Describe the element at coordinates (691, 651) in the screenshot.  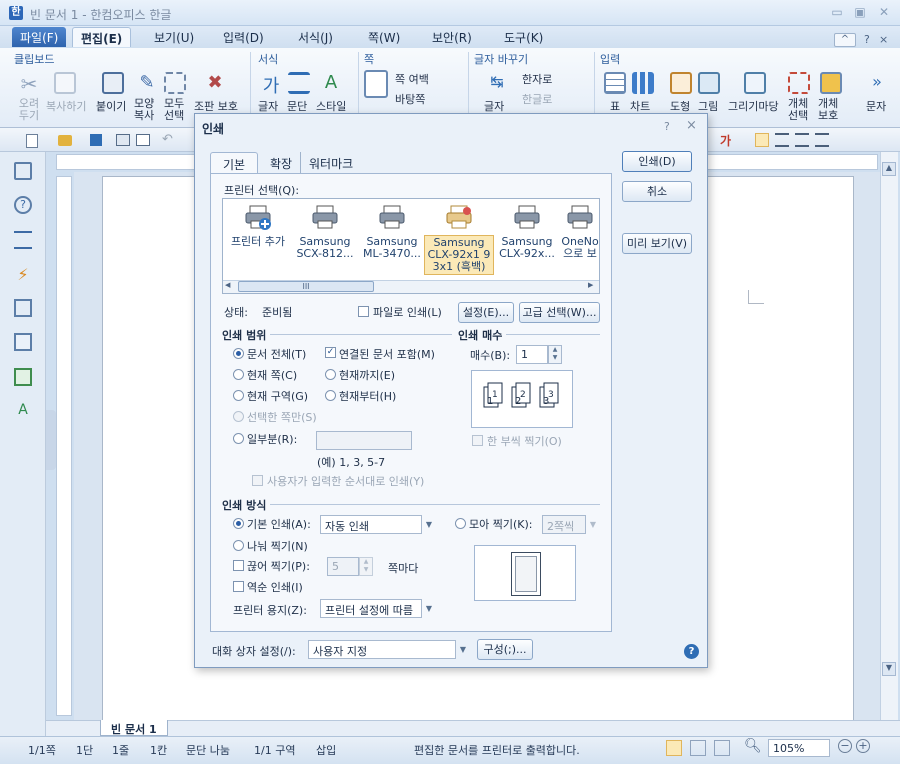
I see `dialog-help-button-icon: ?` at that location.